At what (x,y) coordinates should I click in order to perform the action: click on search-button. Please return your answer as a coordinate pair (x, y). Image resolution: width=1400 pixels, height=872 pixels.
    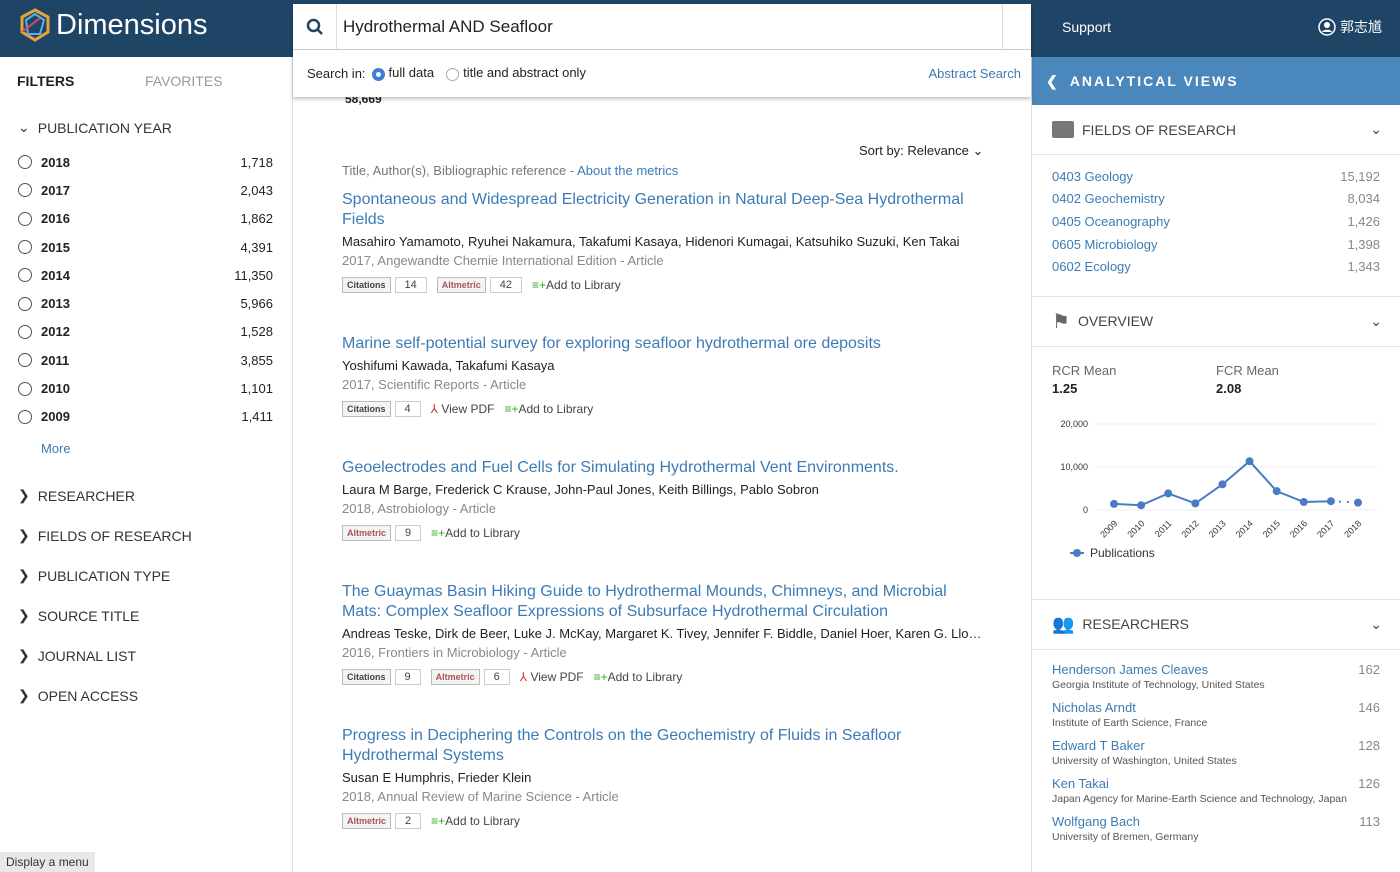
    Looking at the image, I should click on (315, 26).